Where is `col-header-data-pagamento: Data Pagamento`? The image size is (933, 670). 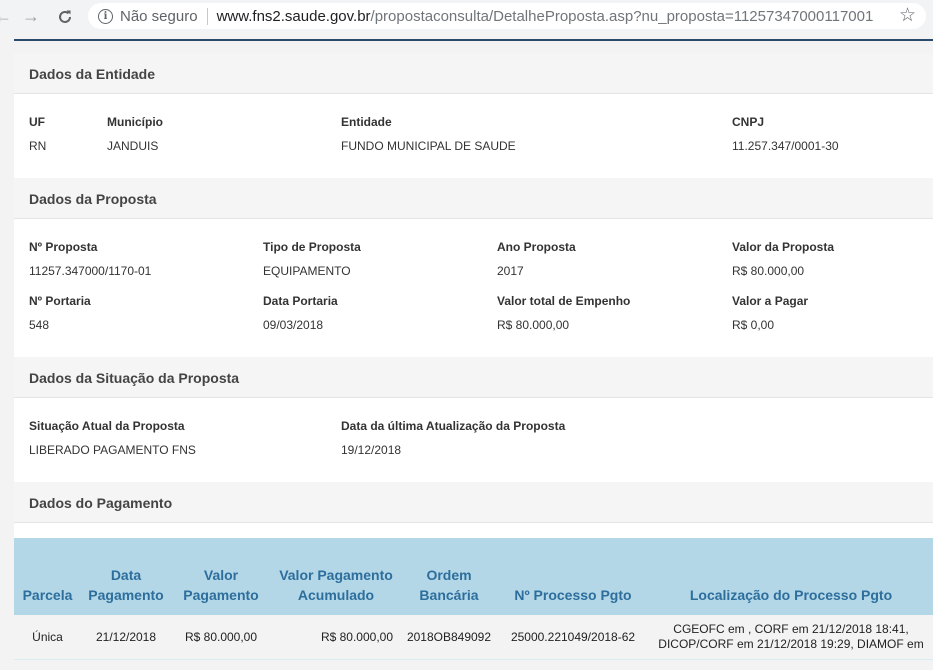
col-header-data-pagamento: Data Pagamento is located at coordinates (126, 576).